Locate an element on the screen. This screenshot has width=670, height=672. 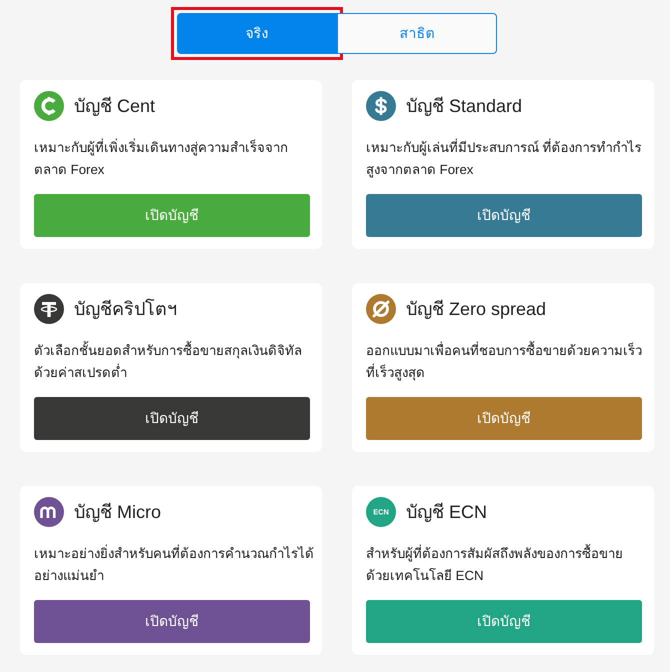
account-description: ออกแบบมาเพื่อคนที่ชอบการซื้อขายด้วยความเร็วที่เร็วสูงสุด is located at coordinates (504, 361).